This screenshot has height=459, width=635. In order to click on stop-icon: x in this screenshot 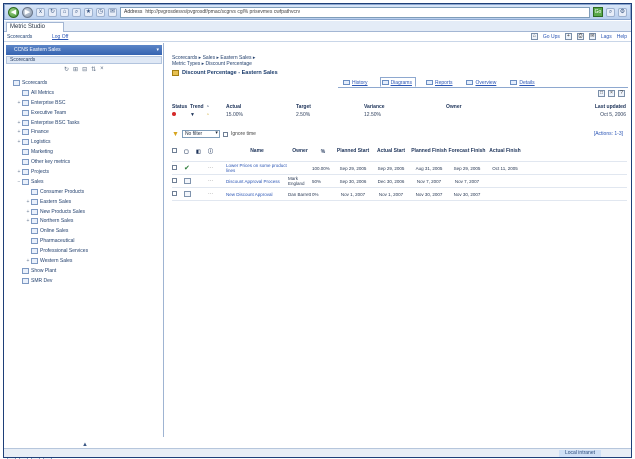, I will do `click(40, 12)`.